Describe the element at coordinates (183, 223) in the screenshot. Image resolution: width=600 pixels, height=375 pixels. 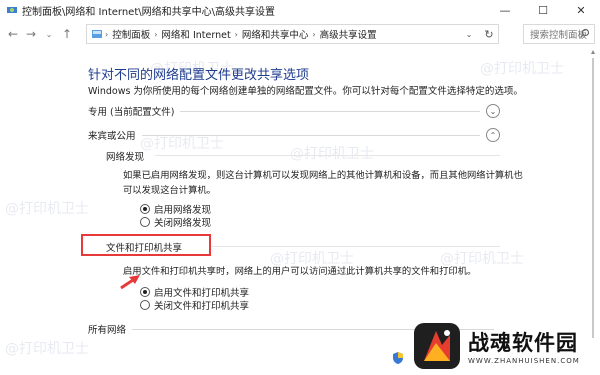
I see `radio-label: 关闭网络发现` at that location.